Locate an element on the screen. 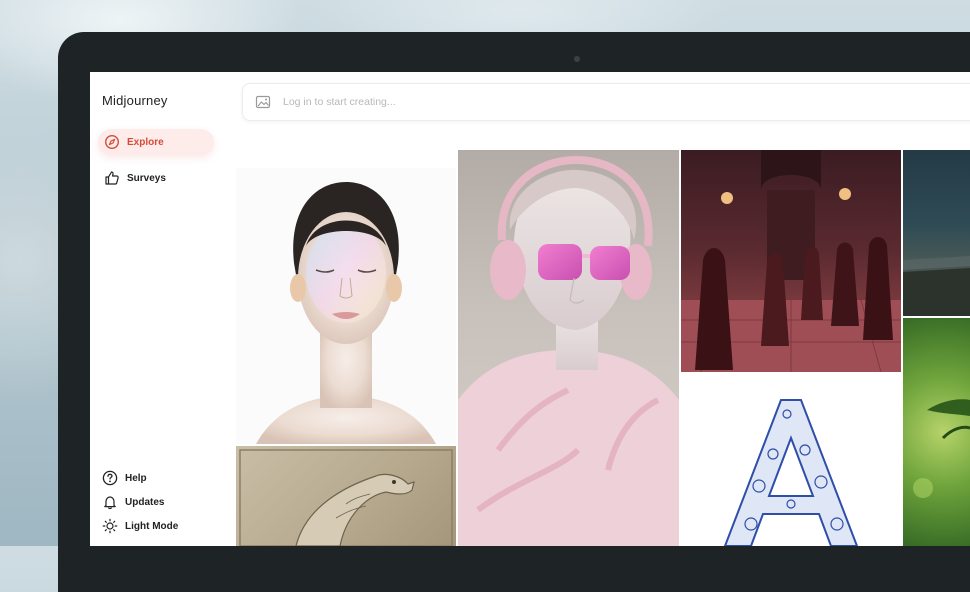 Image resolution: width=970 pixels, height=592 pixels. help-circle-icon is located at coordinates (110, 478).